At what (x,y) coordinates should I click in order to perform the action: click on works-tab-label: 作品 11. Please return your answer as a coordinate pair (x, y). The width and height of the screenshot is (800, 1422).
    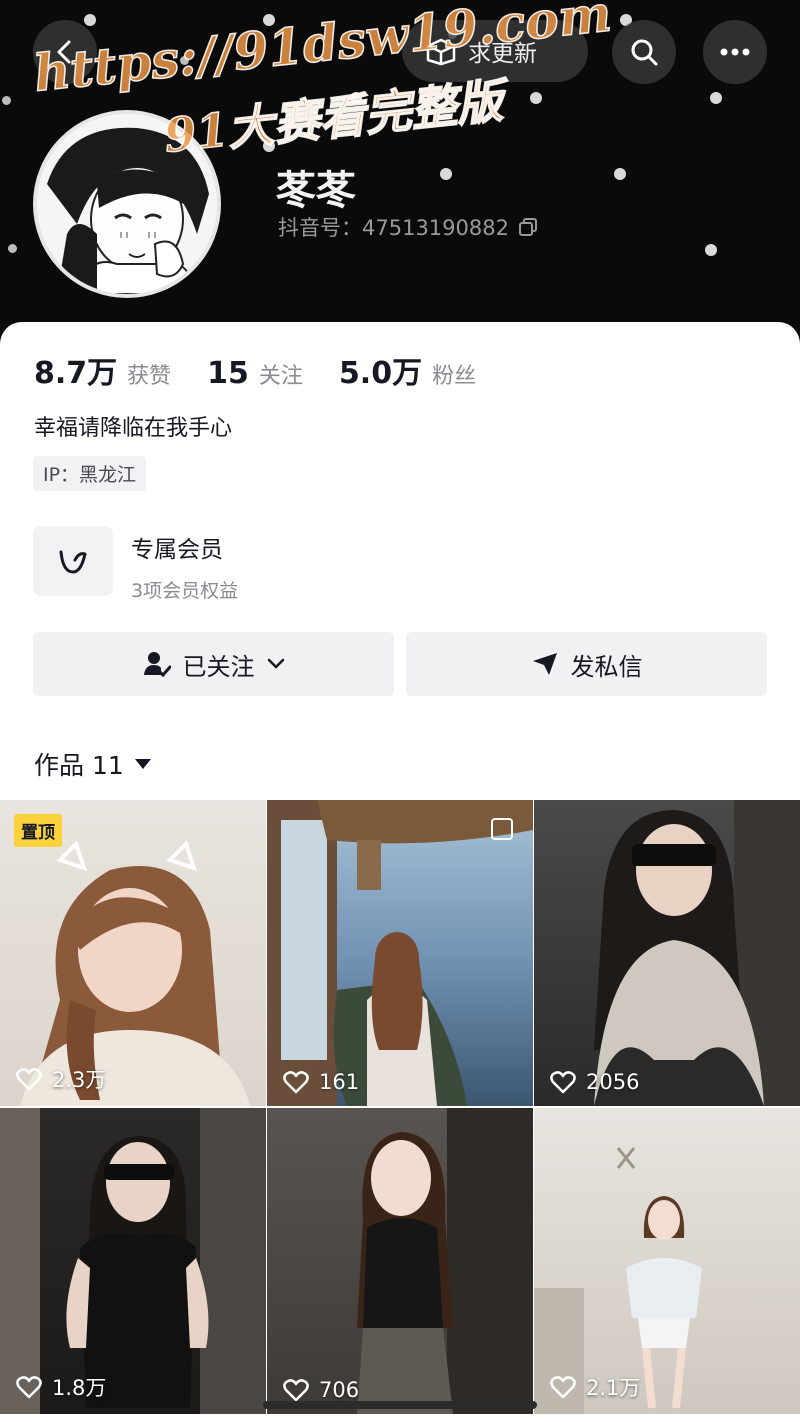
    Looking at the image, I should click on (79, 765).